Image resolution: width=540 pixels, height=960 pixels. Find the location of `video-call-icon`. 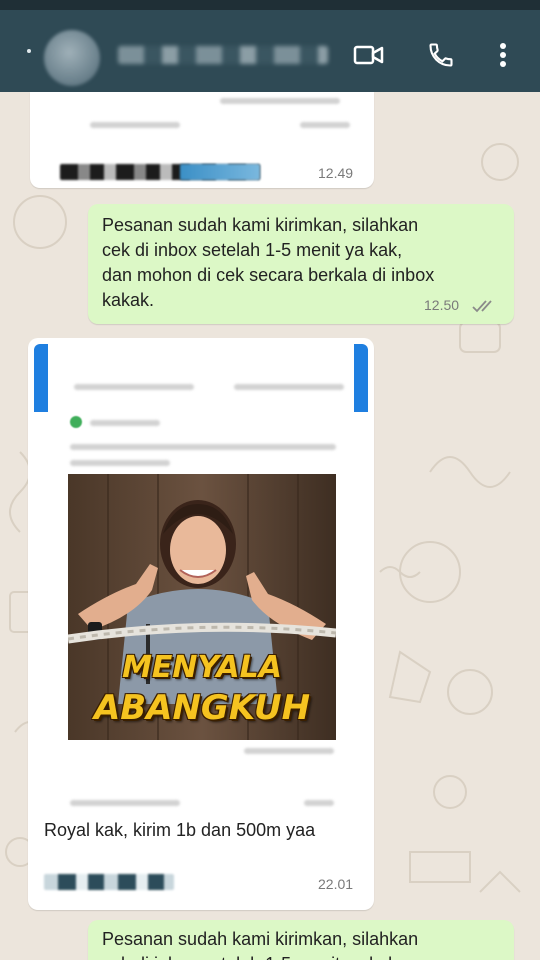

video-call-icon is located at coordinates (368, 55).